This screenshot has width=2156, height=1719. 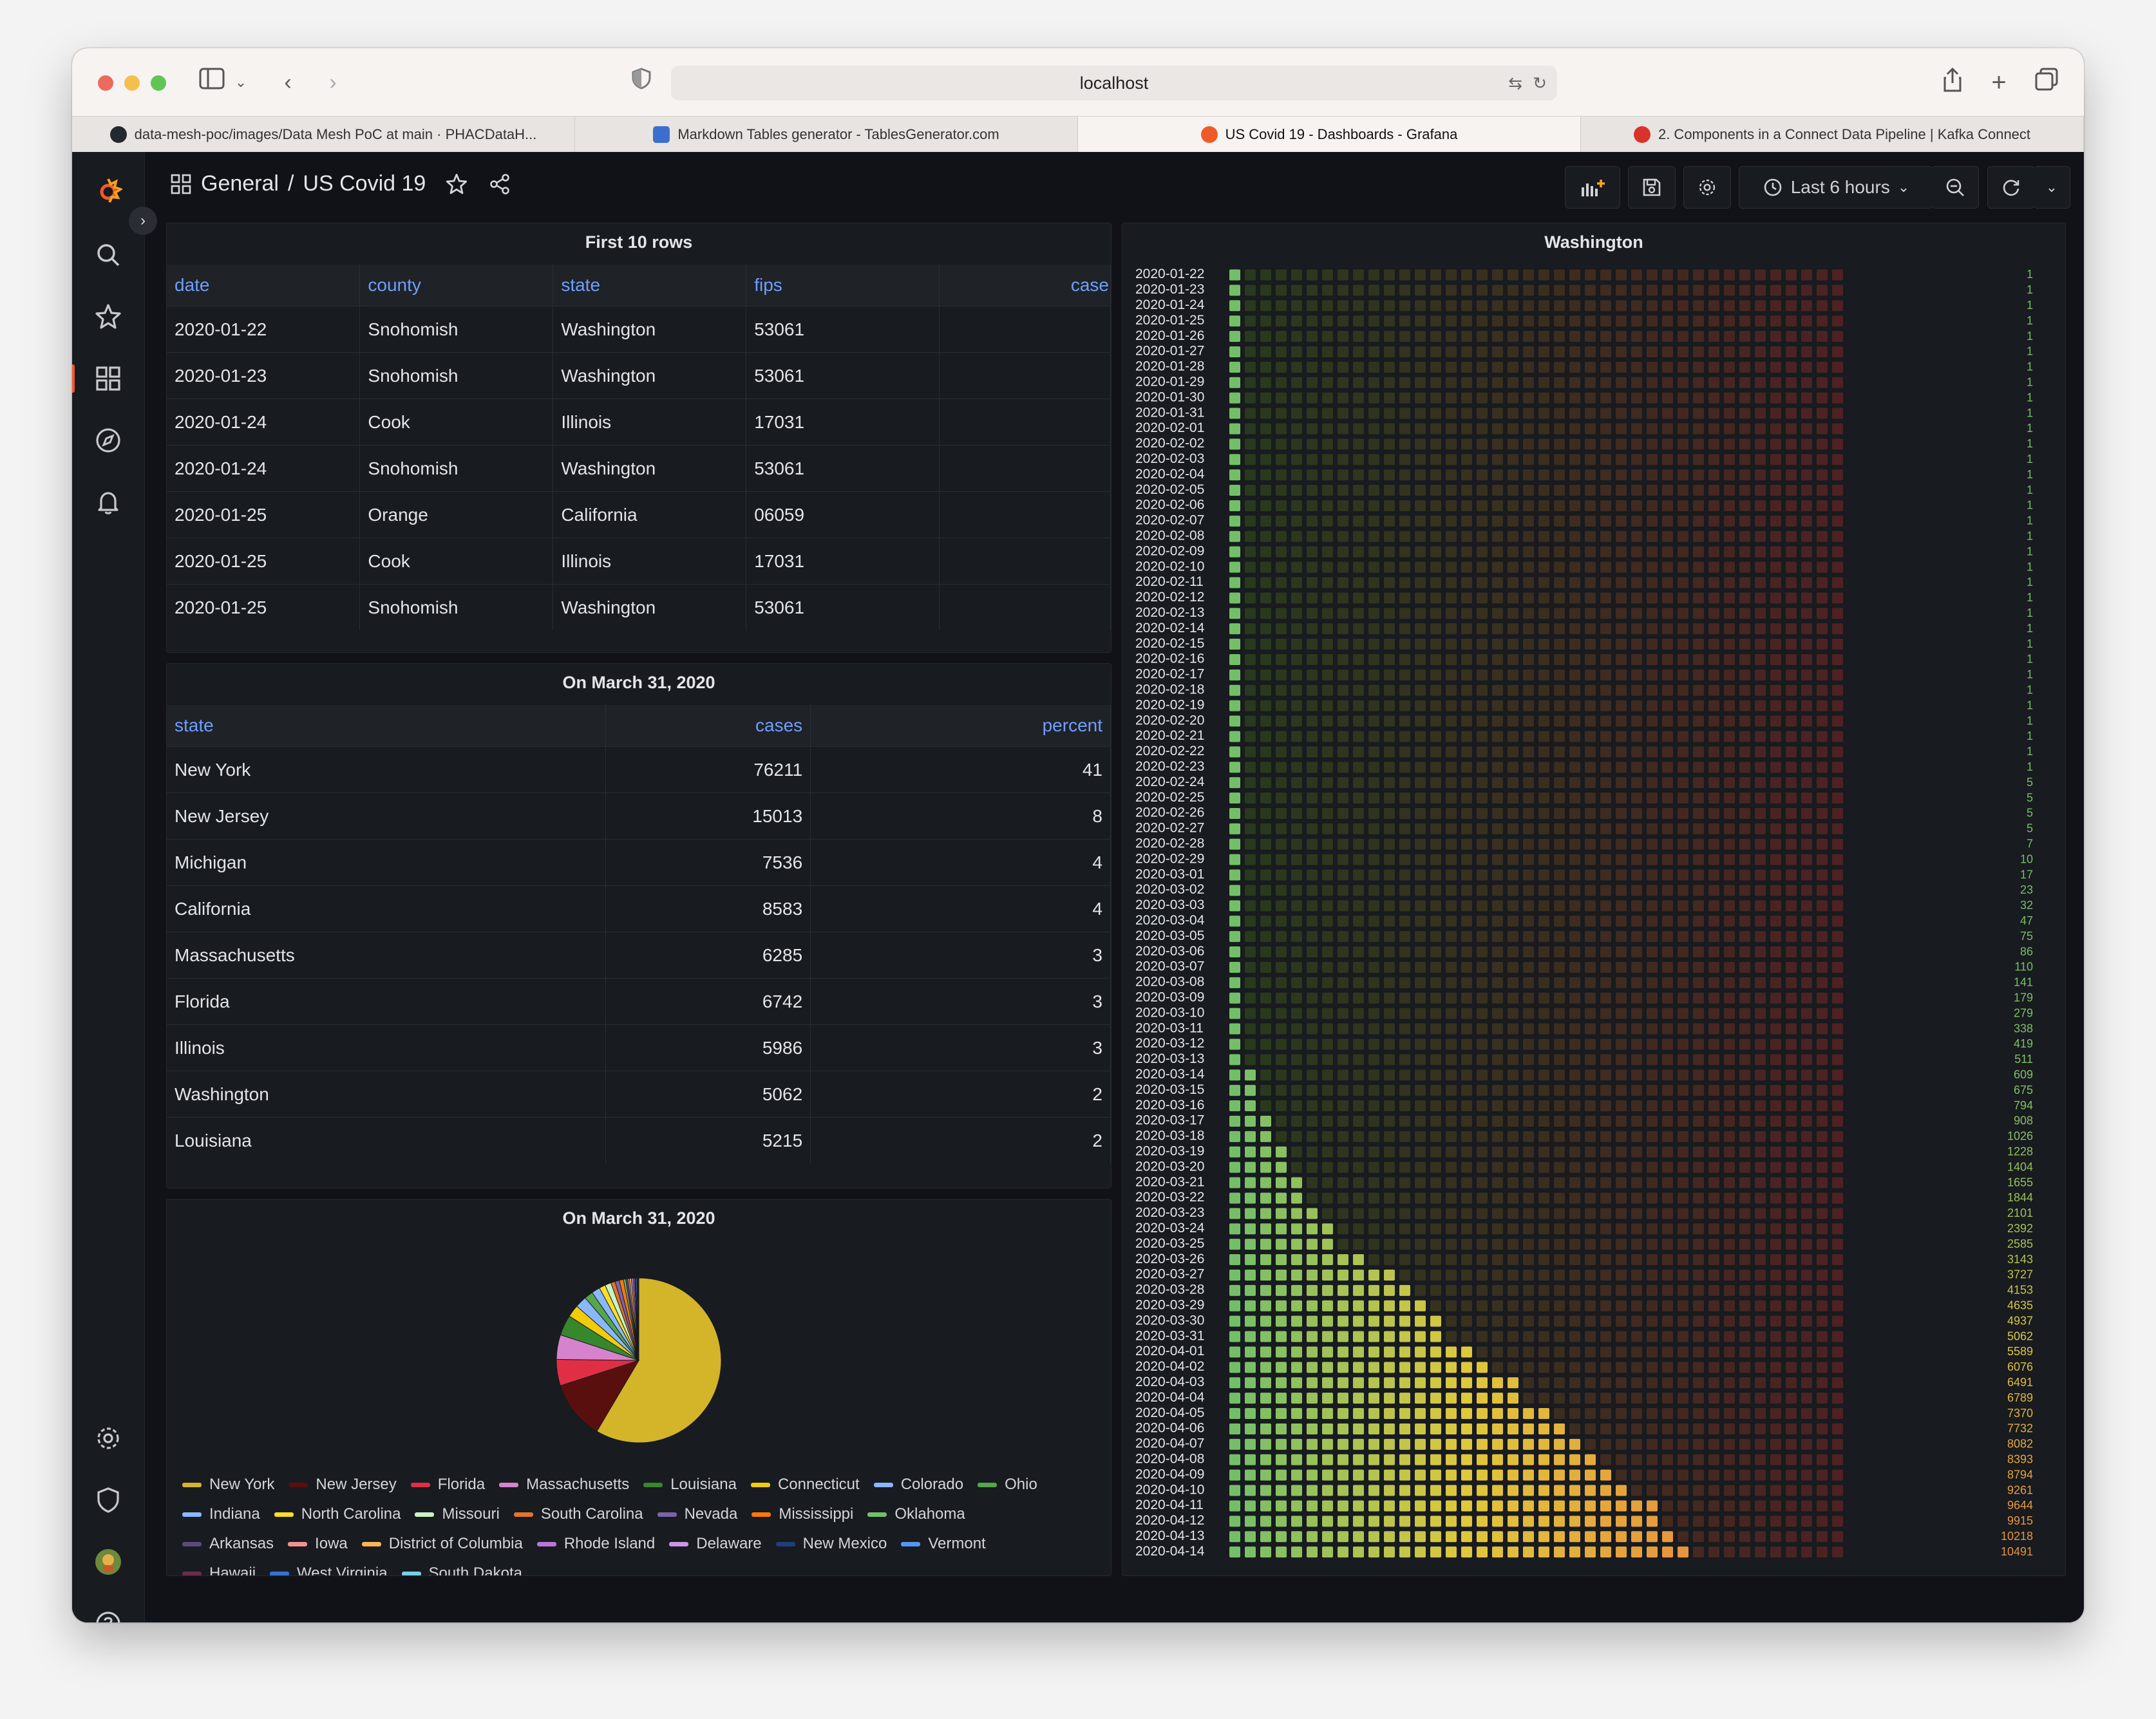 What do you see at coordinates (228, 1544) in the screenshot?
I see `legend-item: Arkansas` at bounding box center [228, 1544].